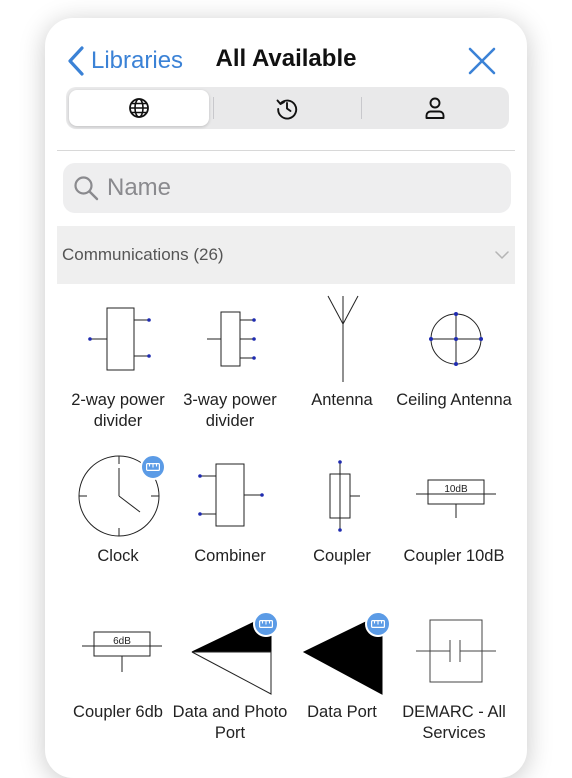 The width and height of the screenshot is (572, 778). What do you see at coordinates (456, 339) in the screenshot?
I see `ceiling-antenna-symbol-icon` at bounding box center [456, 339].